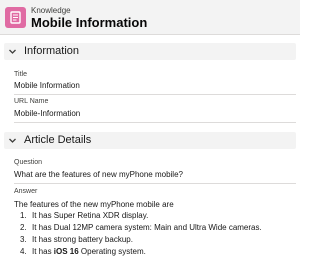 Image resolution: width=320 pixels, height=269 pixels. Describe the element at coordinates (112, 251) in the screenshot. I see `feature-text-post: Operating system.` at that location.